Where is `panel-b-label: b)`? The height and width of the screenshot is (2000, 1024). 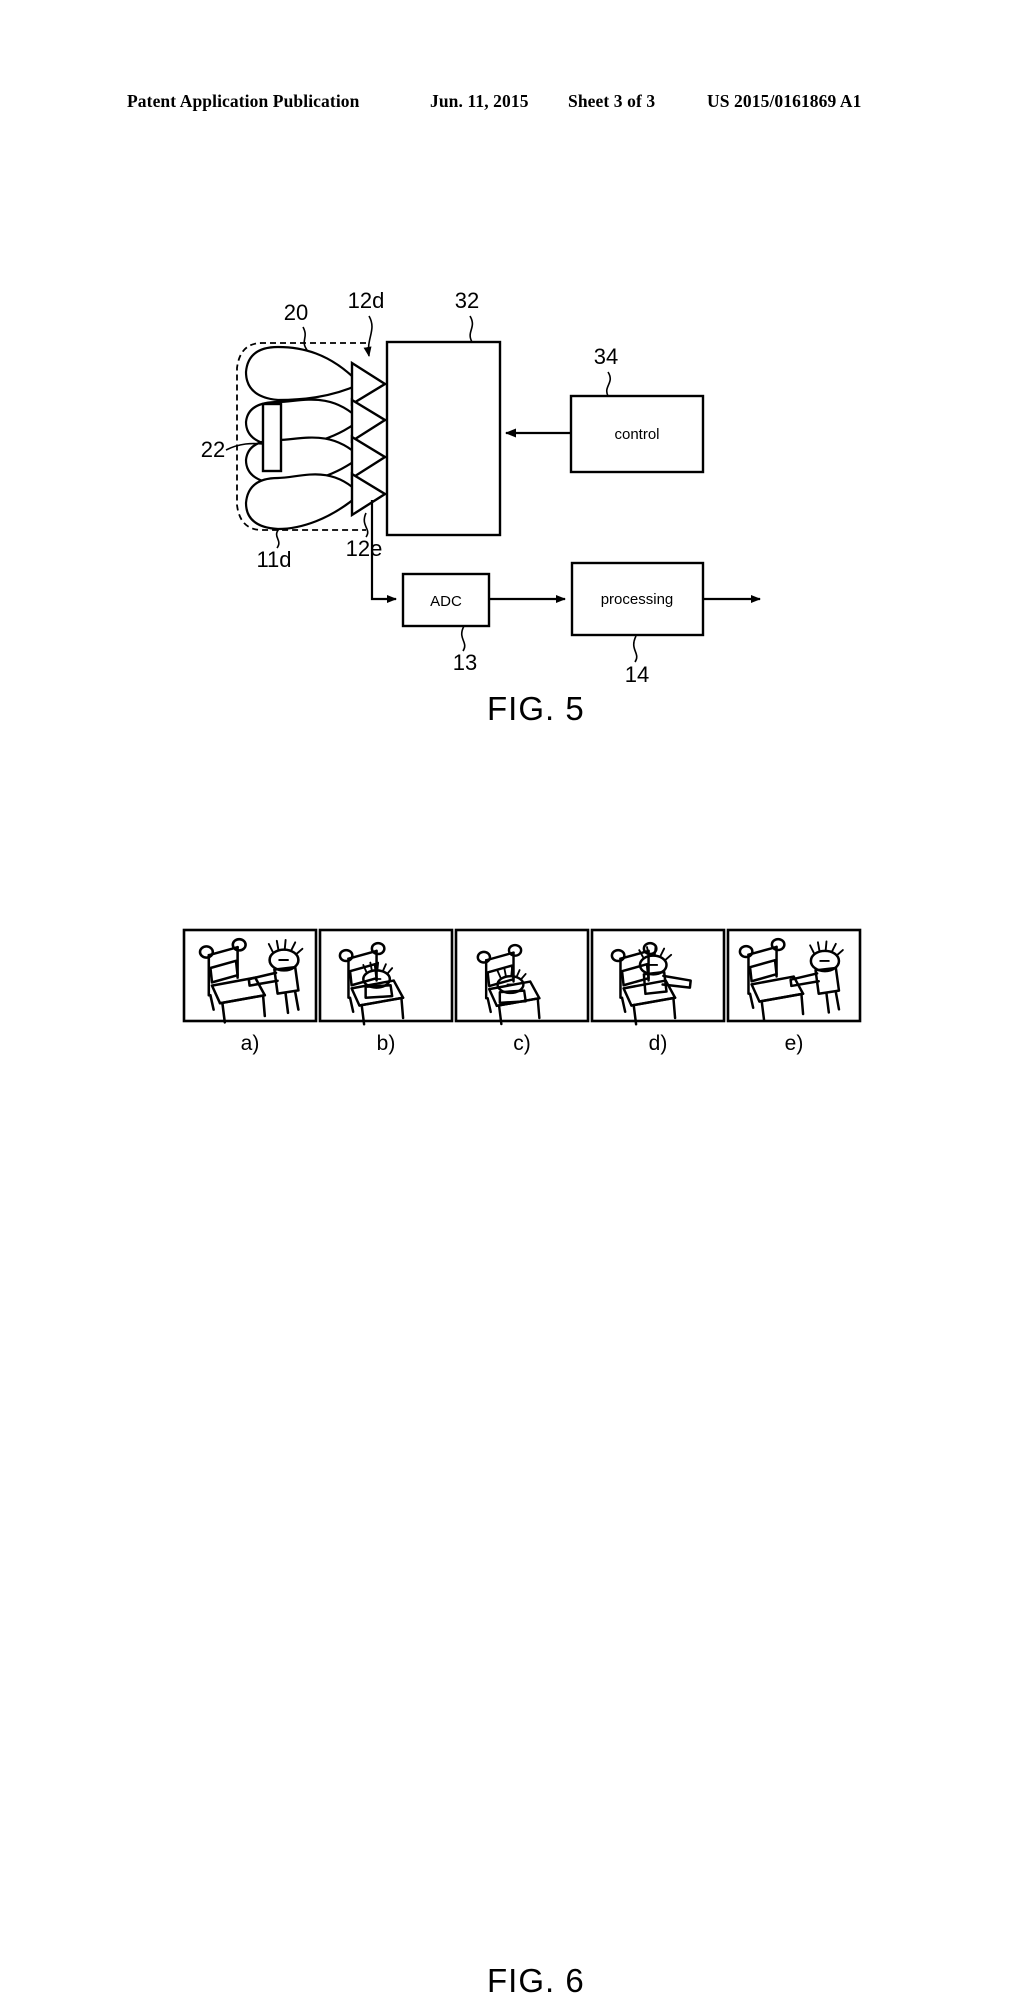
panel-b-label: b) is located at coordinates (386, 1043).